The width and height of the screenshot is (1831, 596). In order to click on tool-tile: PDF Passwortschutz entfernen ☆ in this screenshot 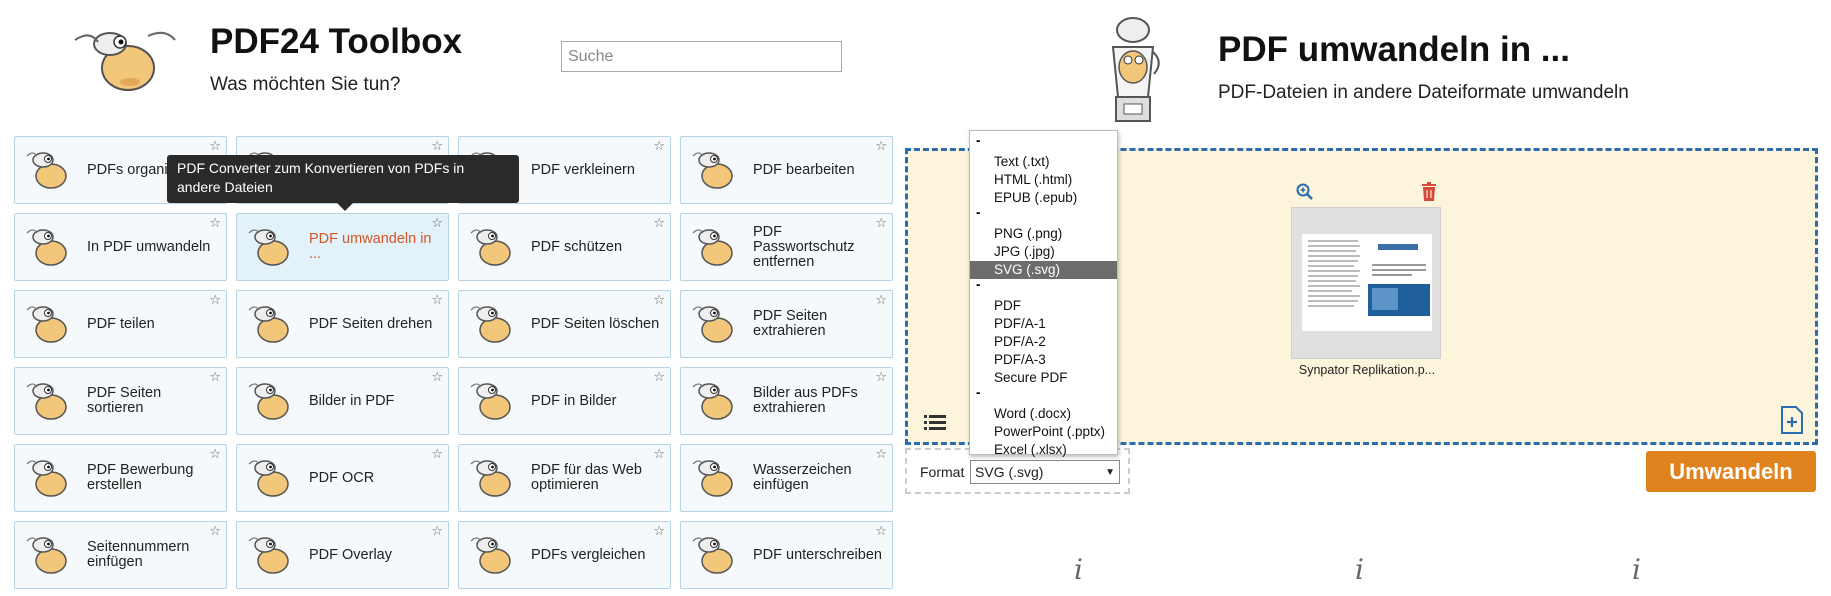, I will do `click(786, 247)`.